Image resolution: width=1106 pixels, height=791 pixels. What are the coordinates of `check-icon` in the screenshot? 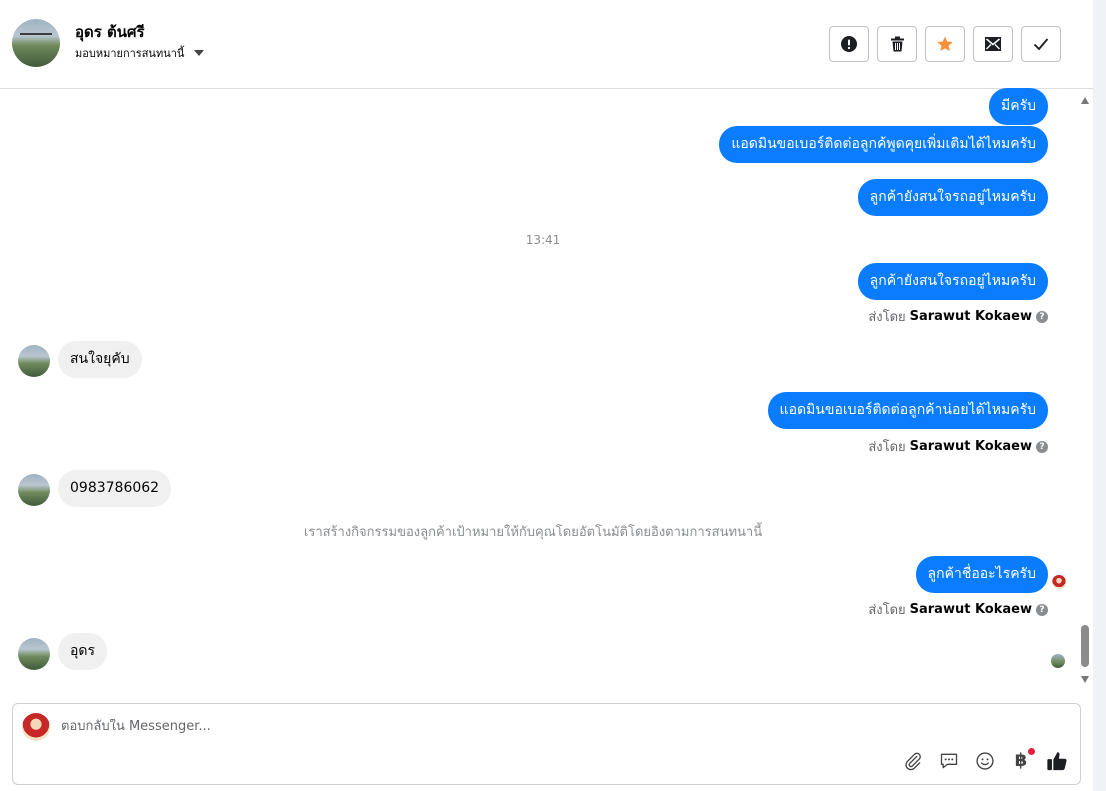 It's located at (1041, 44).